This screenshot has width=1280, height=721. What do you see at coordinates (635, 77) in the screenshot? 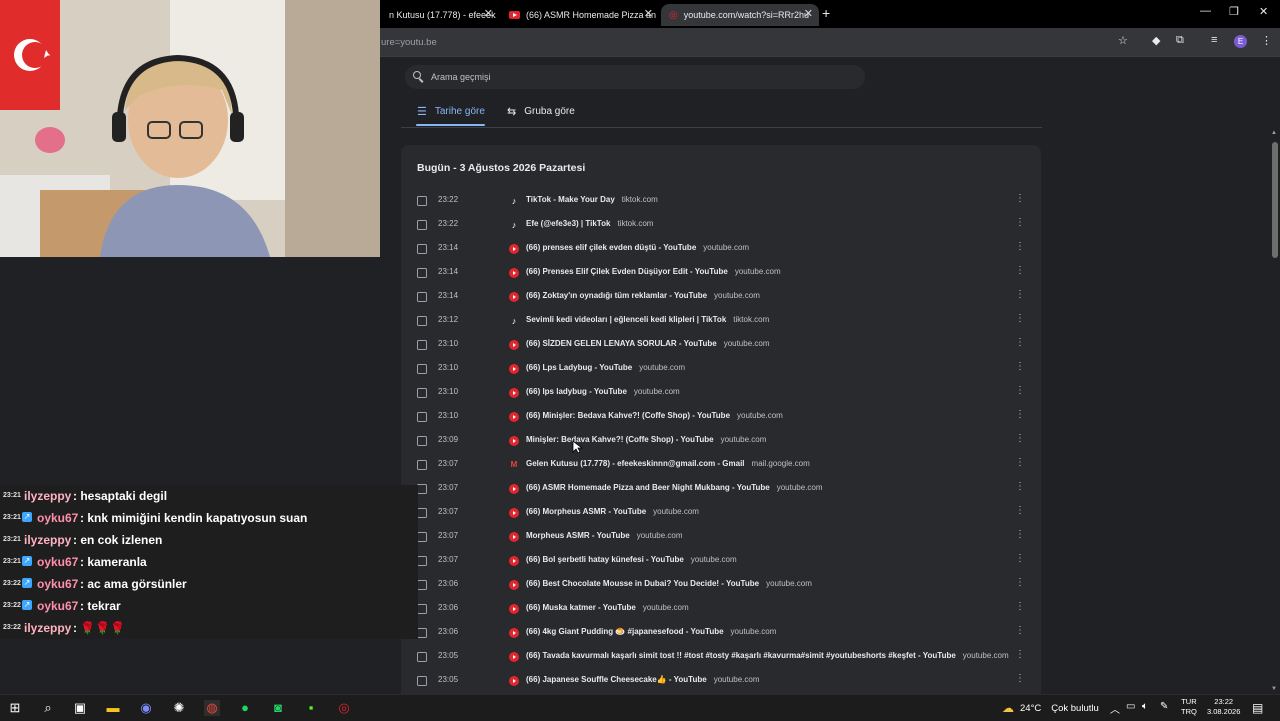
I see `history-search-input: Arama geçmişi` at bounding box center [635, 77].